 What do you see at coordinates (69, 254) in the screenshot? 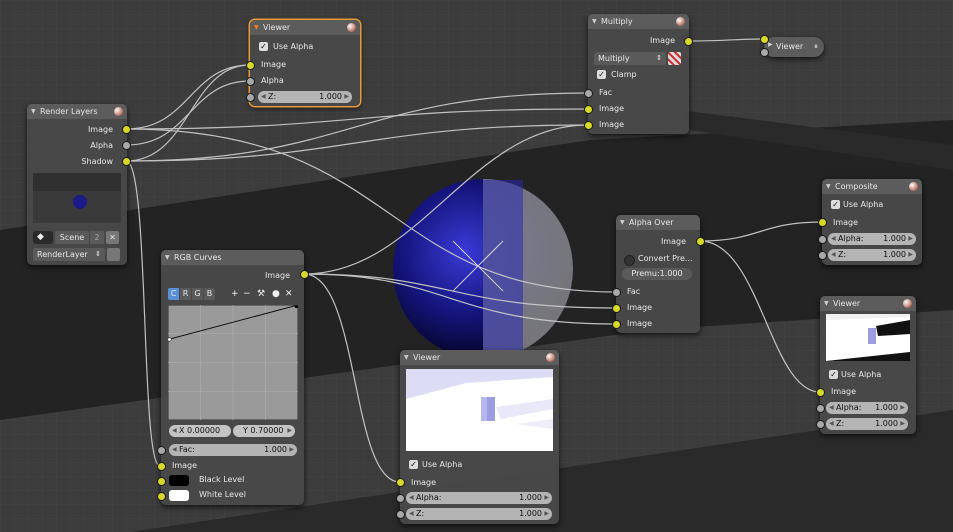
I see `render-layer-select: RenderLayer ⇕` at bounding box center [69, 254].